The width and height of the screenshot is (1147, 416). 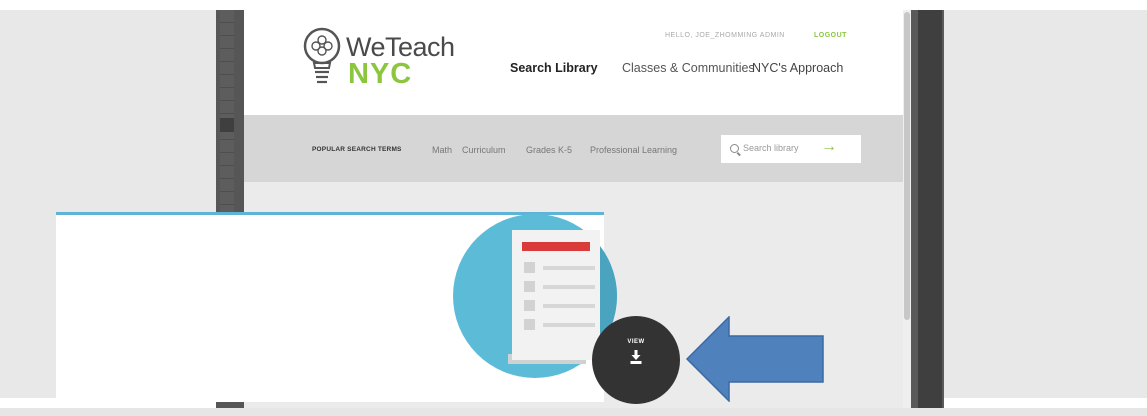 What do you see at coordinates (930, 209) in the screenshot?
I see `window-frame-right-inner` at bounding box center [930, 209].